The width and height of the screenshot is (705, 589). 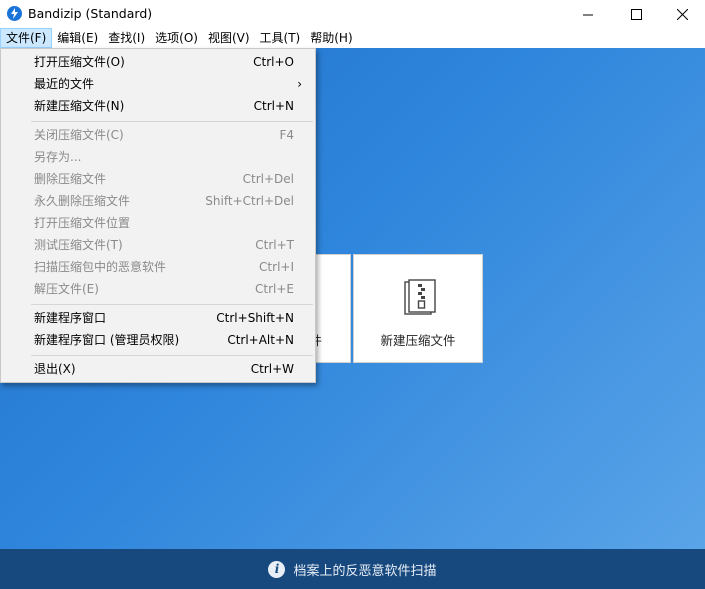 What do you see at coordinates (158, 106) in the screenshot?
I see `menu-item-new-archive: 新建压缩文件(N) Ctrl+N` at bounding box center [158, 106].